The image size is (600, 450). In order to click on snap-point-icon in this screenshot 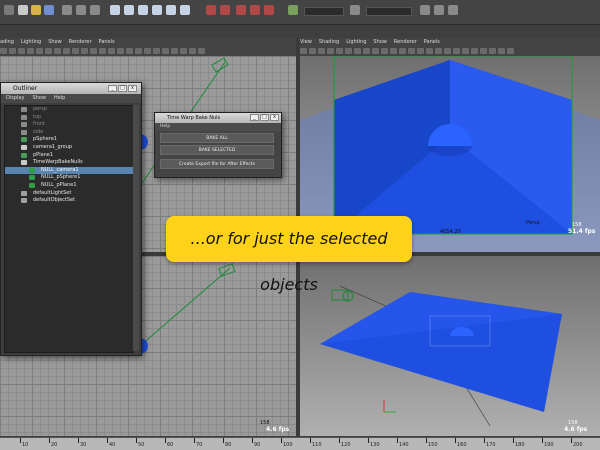, I will do `click(143, 10)`.